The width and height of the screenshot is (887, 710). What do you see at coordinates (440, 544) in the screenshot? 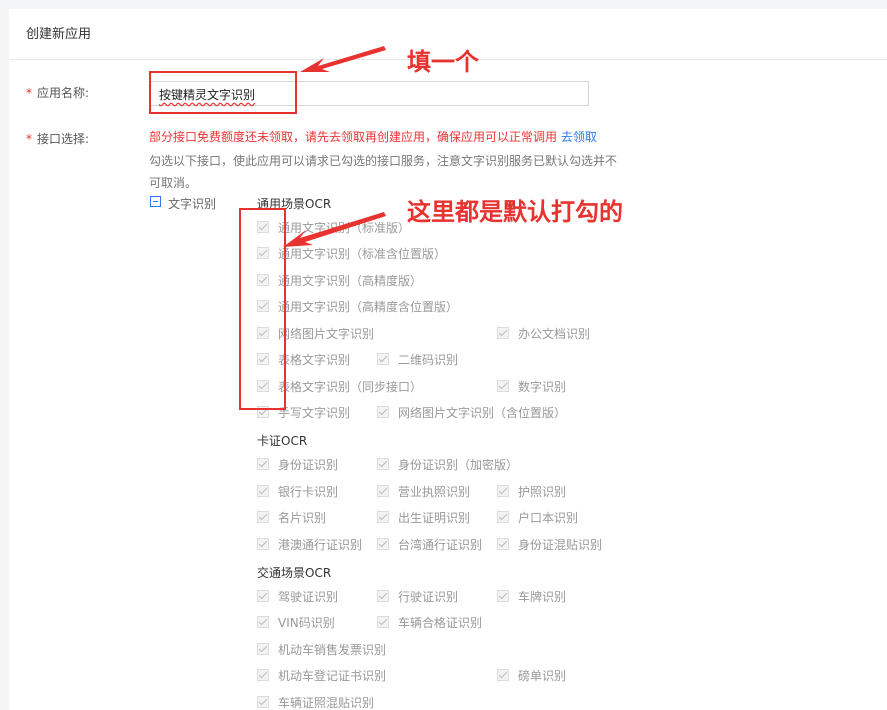
I see `checkbox-label: 台湾通行证识别` at bounding box center [440, 544].